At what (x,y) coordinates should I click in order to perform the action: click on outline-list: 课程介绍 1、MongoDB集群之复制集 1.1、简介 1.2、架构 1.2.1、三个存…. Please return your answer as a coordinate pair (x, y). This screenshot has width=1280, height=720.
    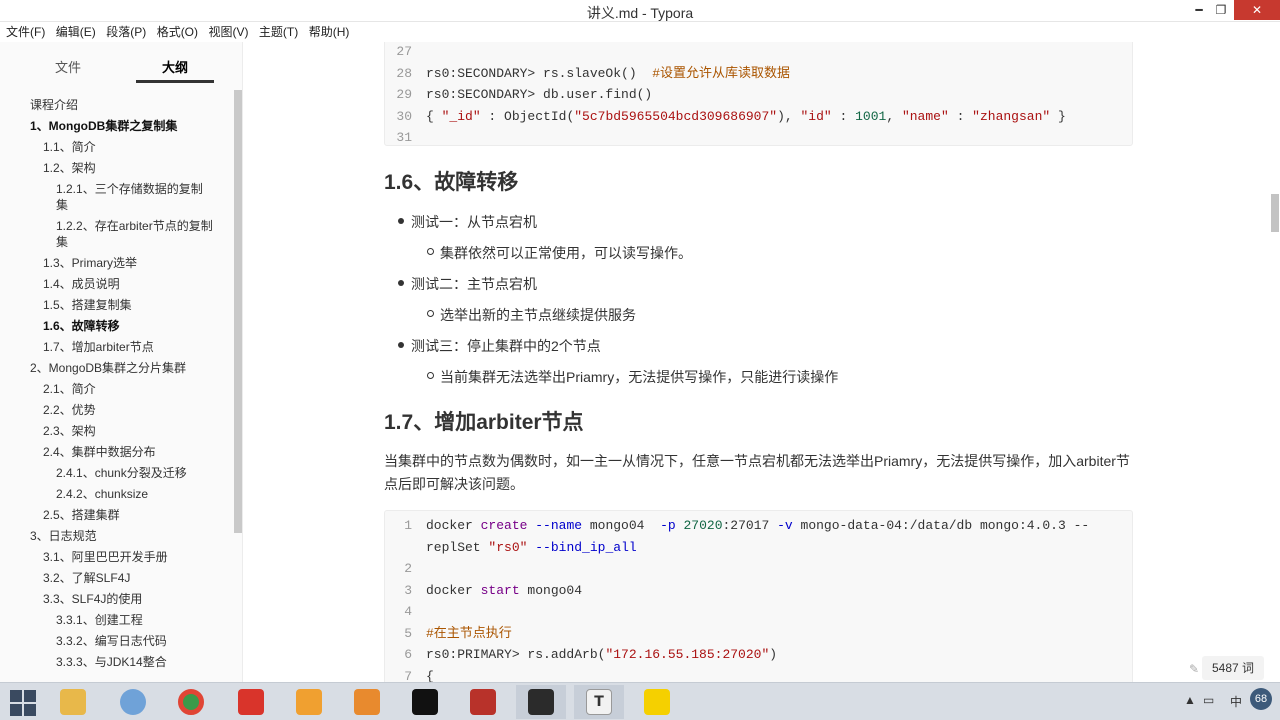
    Looking at the image, I should click on (116, 383).